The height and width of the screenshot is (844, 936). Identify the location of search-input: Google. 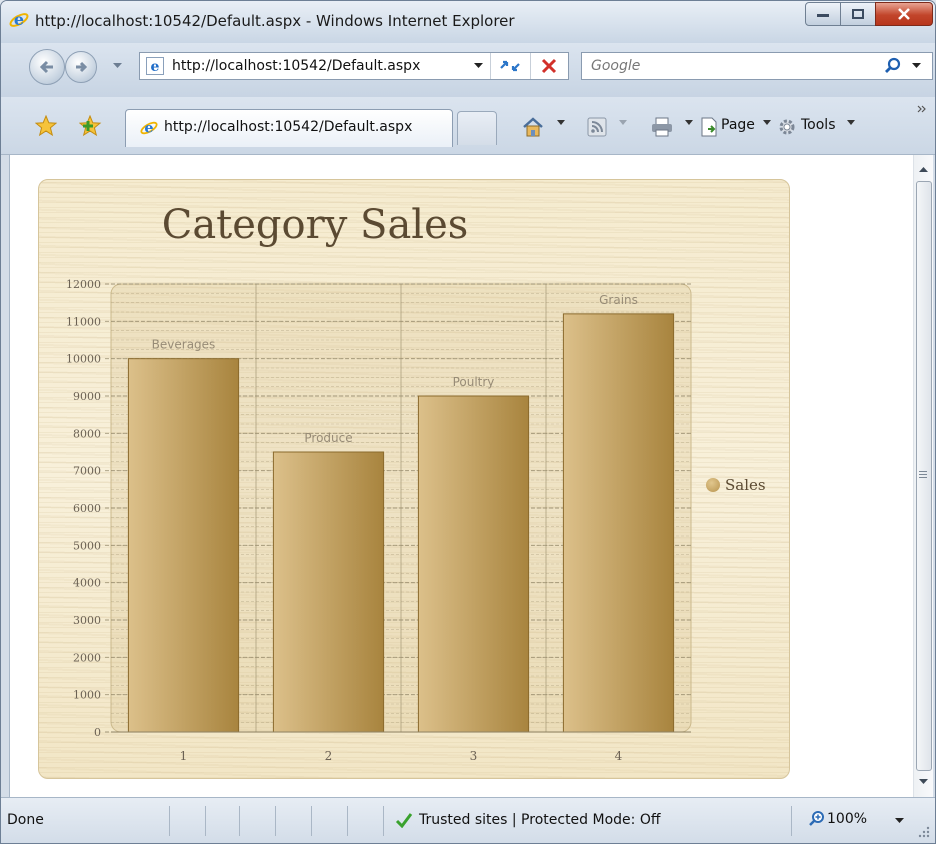
(615, 66).